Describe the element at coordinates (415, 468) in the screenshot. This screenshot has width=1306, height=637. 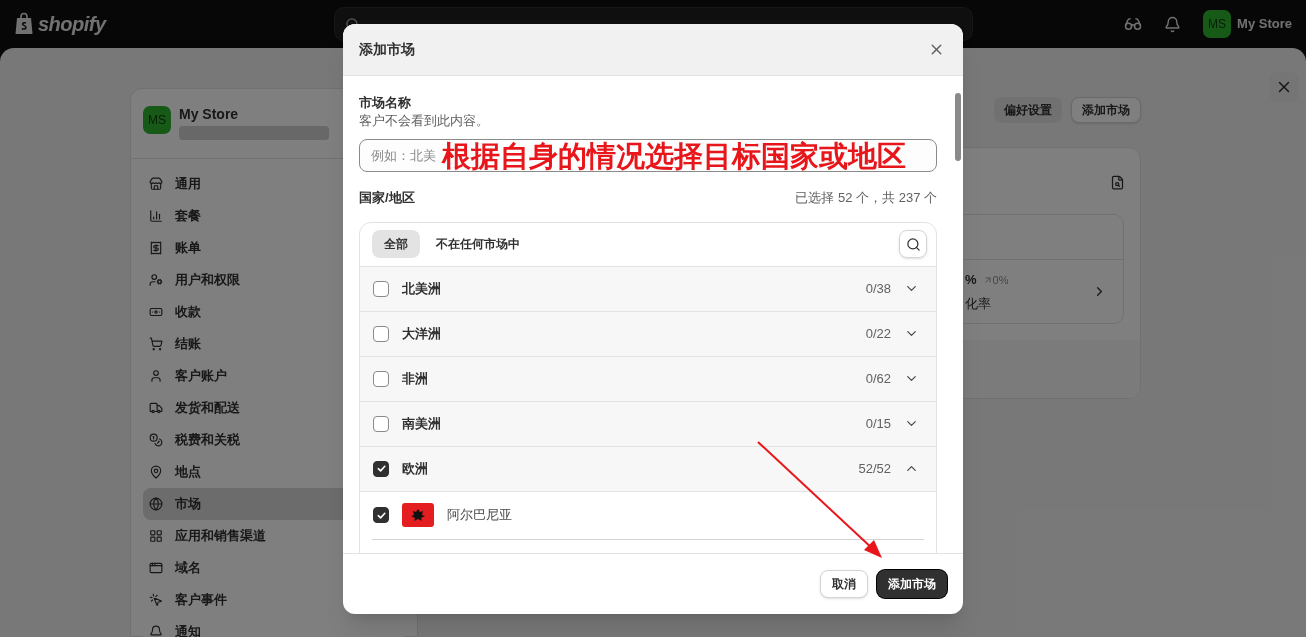
I see `region-name: 欧洲` at that location.